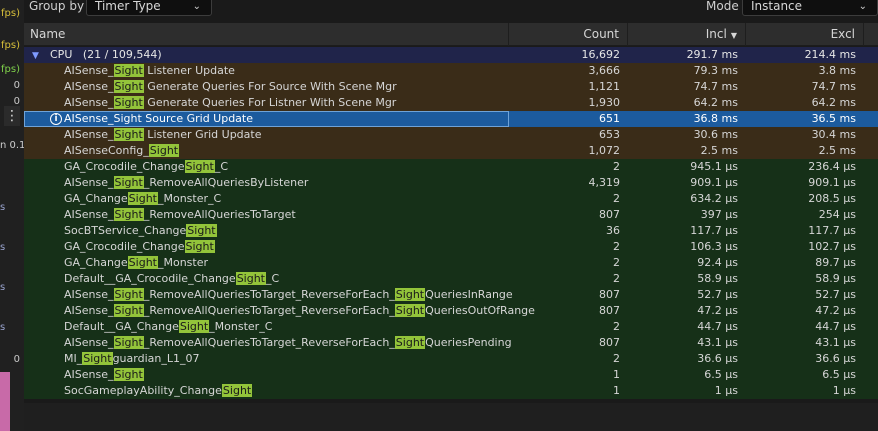  What do you see at coordinates (266, 279) in the screenshot?
I see `timer-name-cell: Default__GA_Crocodile_ChangeSight_C` at bounding box center [266, 279].